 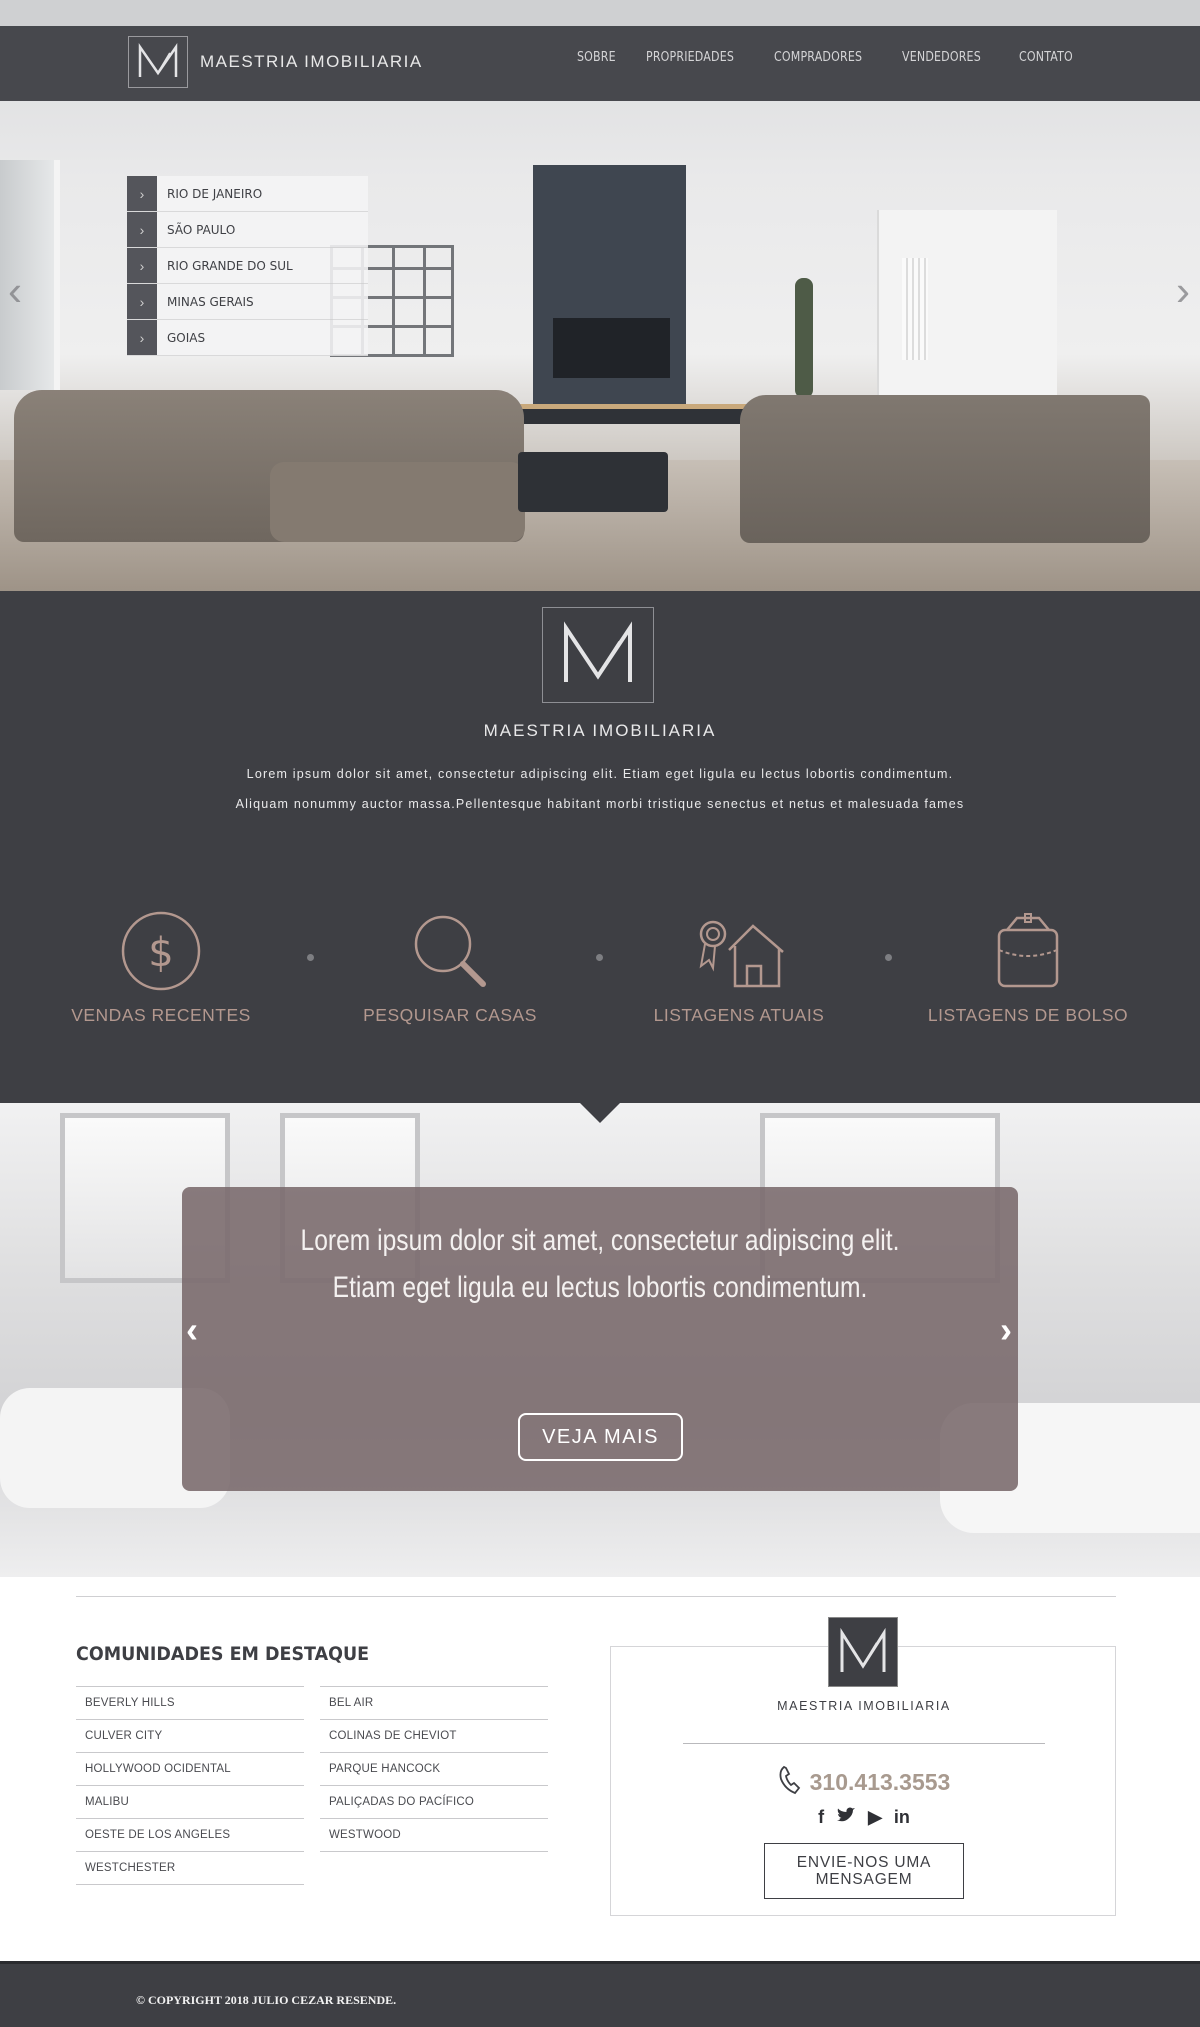 I want to click on feature-pesquisar-casas: PESQUISAR CASAS, so click(x=450, y=968).